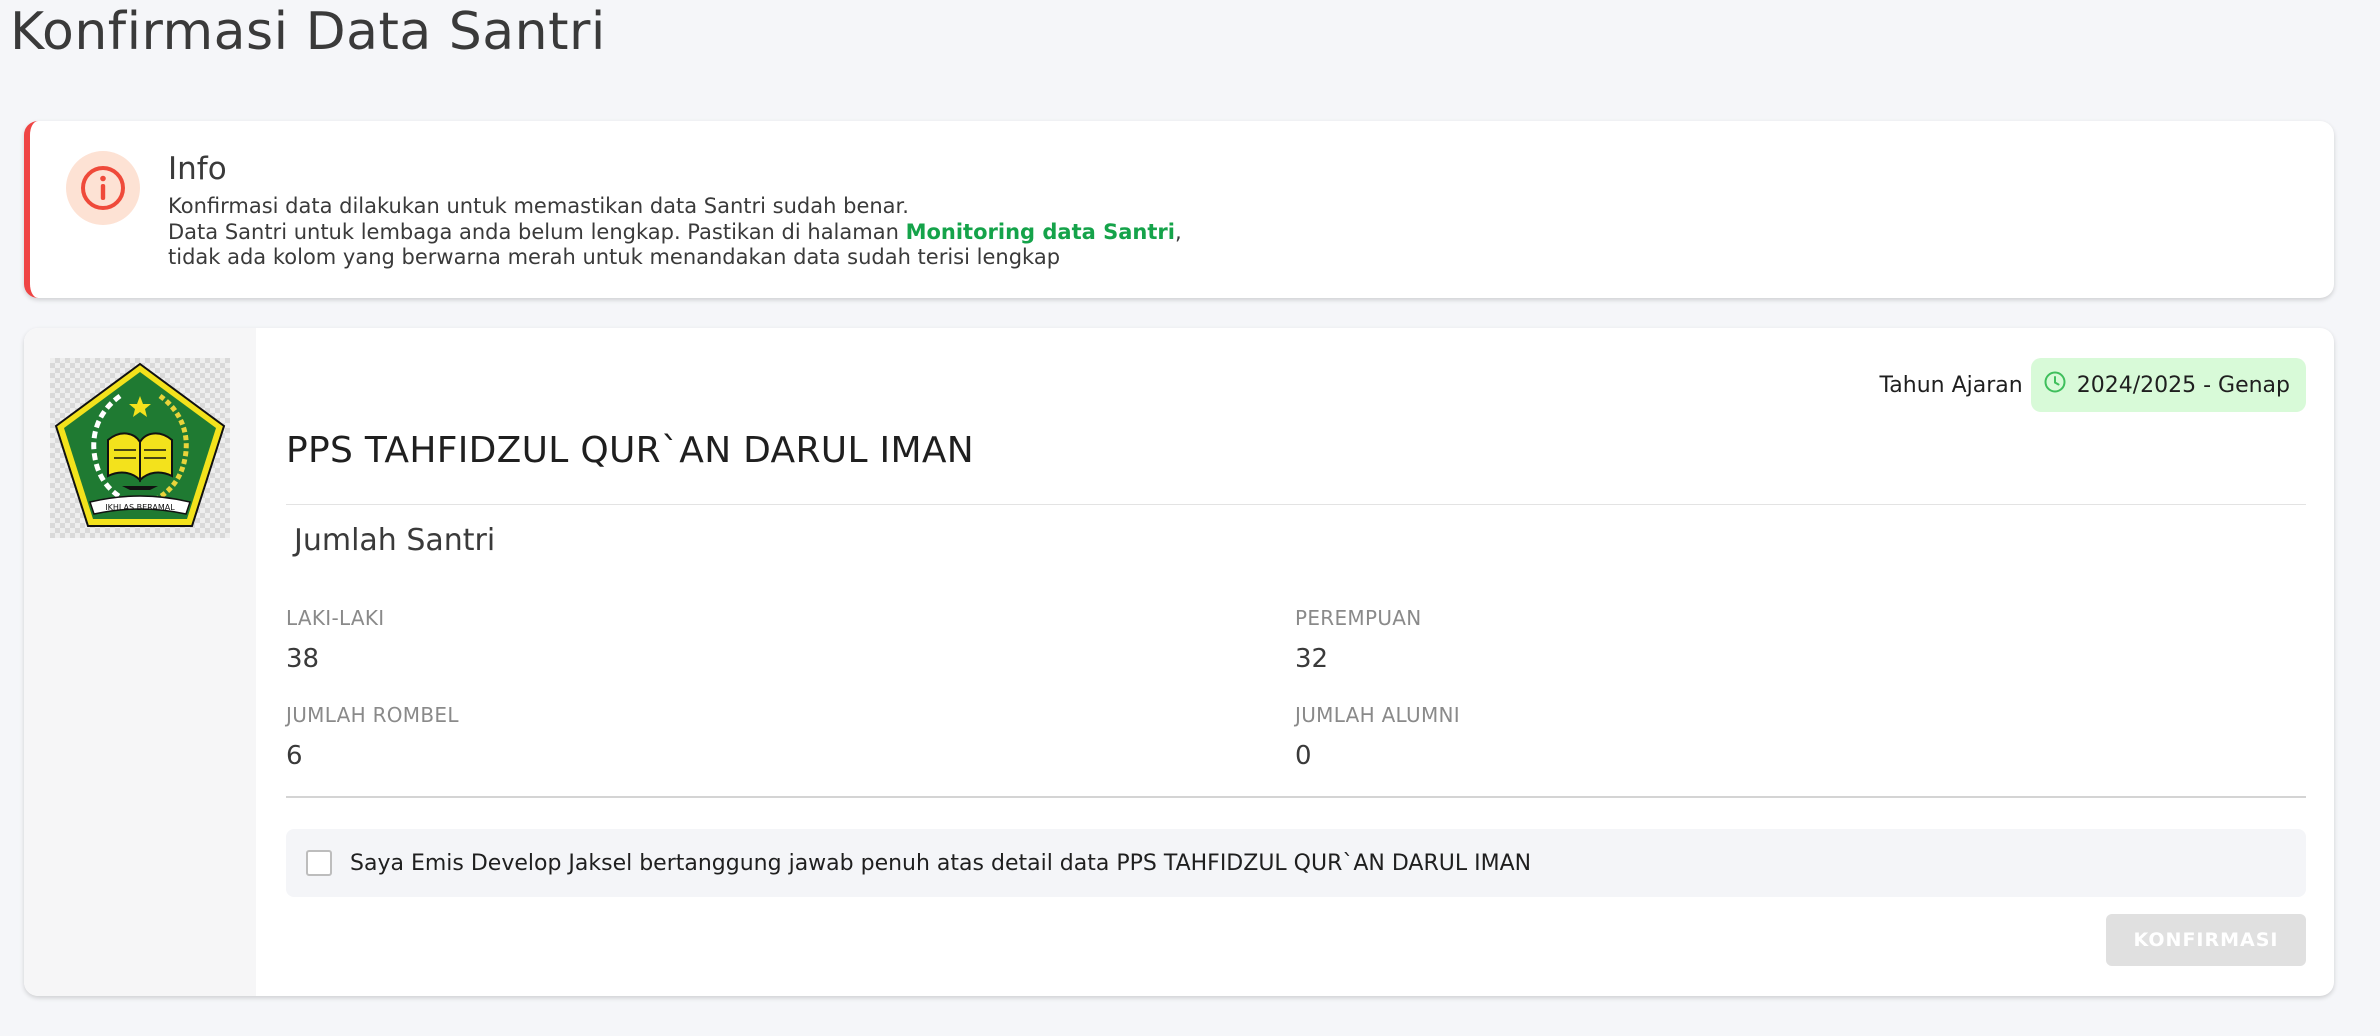 The height and width of the screenshot is (1036, 2380). Describe the element at coordinates (197, 169) in the screenshot. I see `info-title: Info` at that location.